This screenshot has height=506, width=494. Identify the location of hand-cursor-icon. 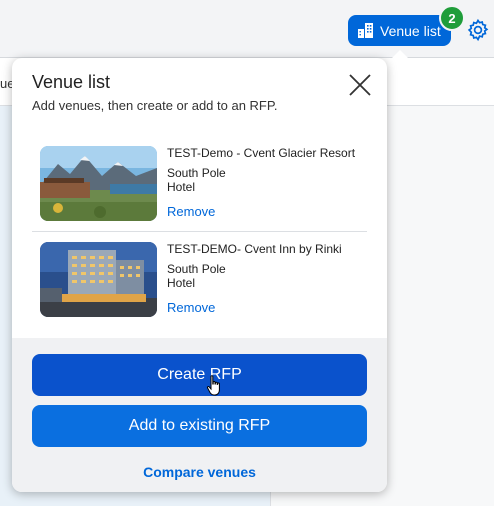
(213, 385).